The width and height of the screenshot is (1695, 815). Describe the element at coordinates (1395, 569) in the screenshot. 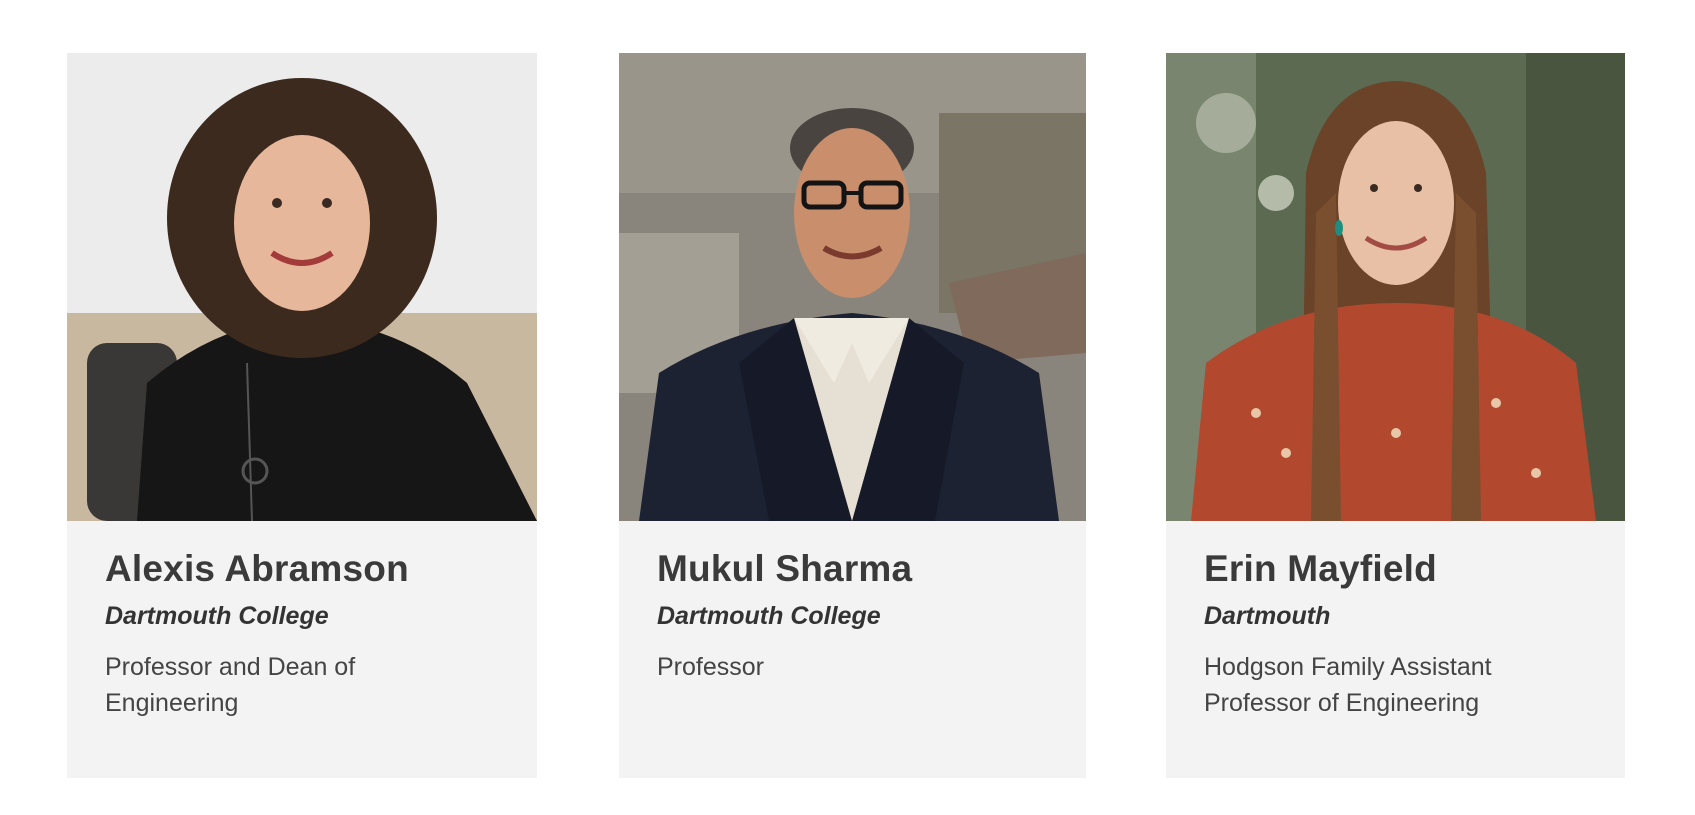

I see `person-name: Erin Mayfield` at that location.